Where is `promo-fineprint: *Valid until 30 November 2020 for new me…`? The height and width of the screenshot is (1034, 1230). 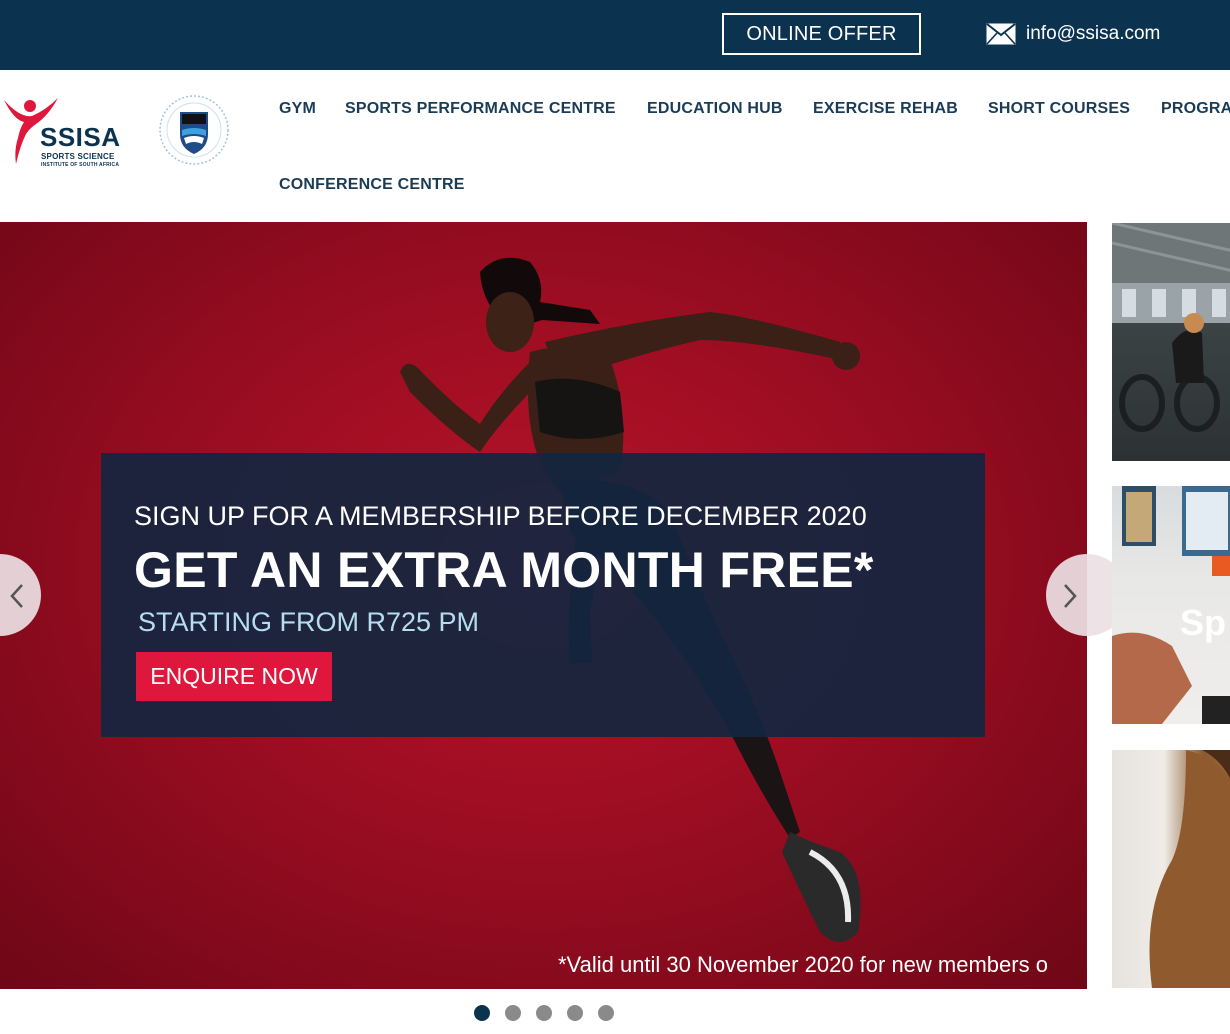
promo-fineprint: *Valid until 30 November 2020 for new me… is located at coordinates (803, 964).